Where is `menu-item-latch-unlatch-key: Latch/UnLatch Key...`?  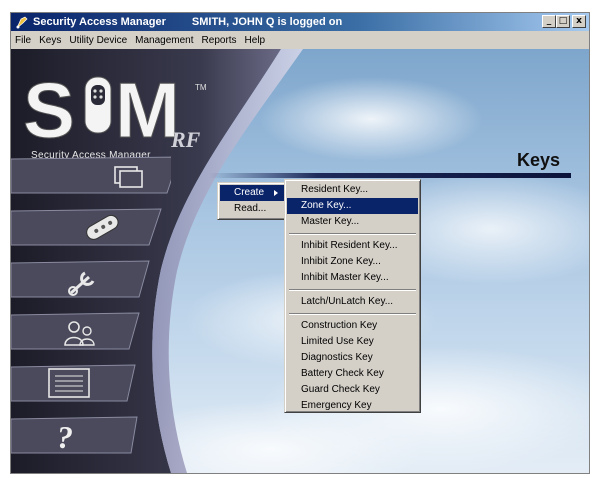 menu-item-latch-unlatch-key: Latch/UnLatch Key... is located at coordinates (352, 302).